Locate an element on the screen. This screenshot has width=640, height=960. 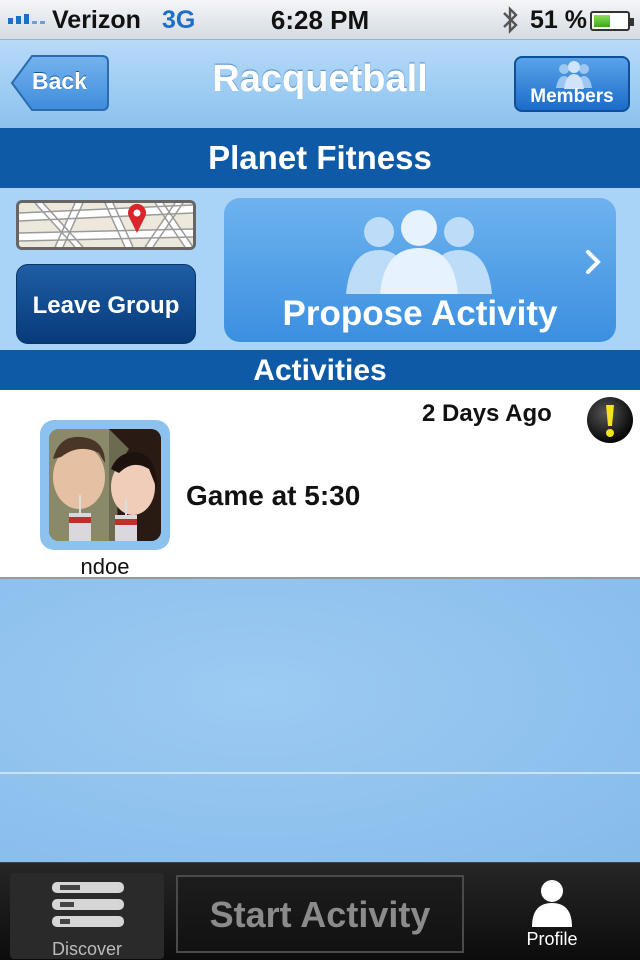
members-button-label: Members is located at coordinates (572, 96).